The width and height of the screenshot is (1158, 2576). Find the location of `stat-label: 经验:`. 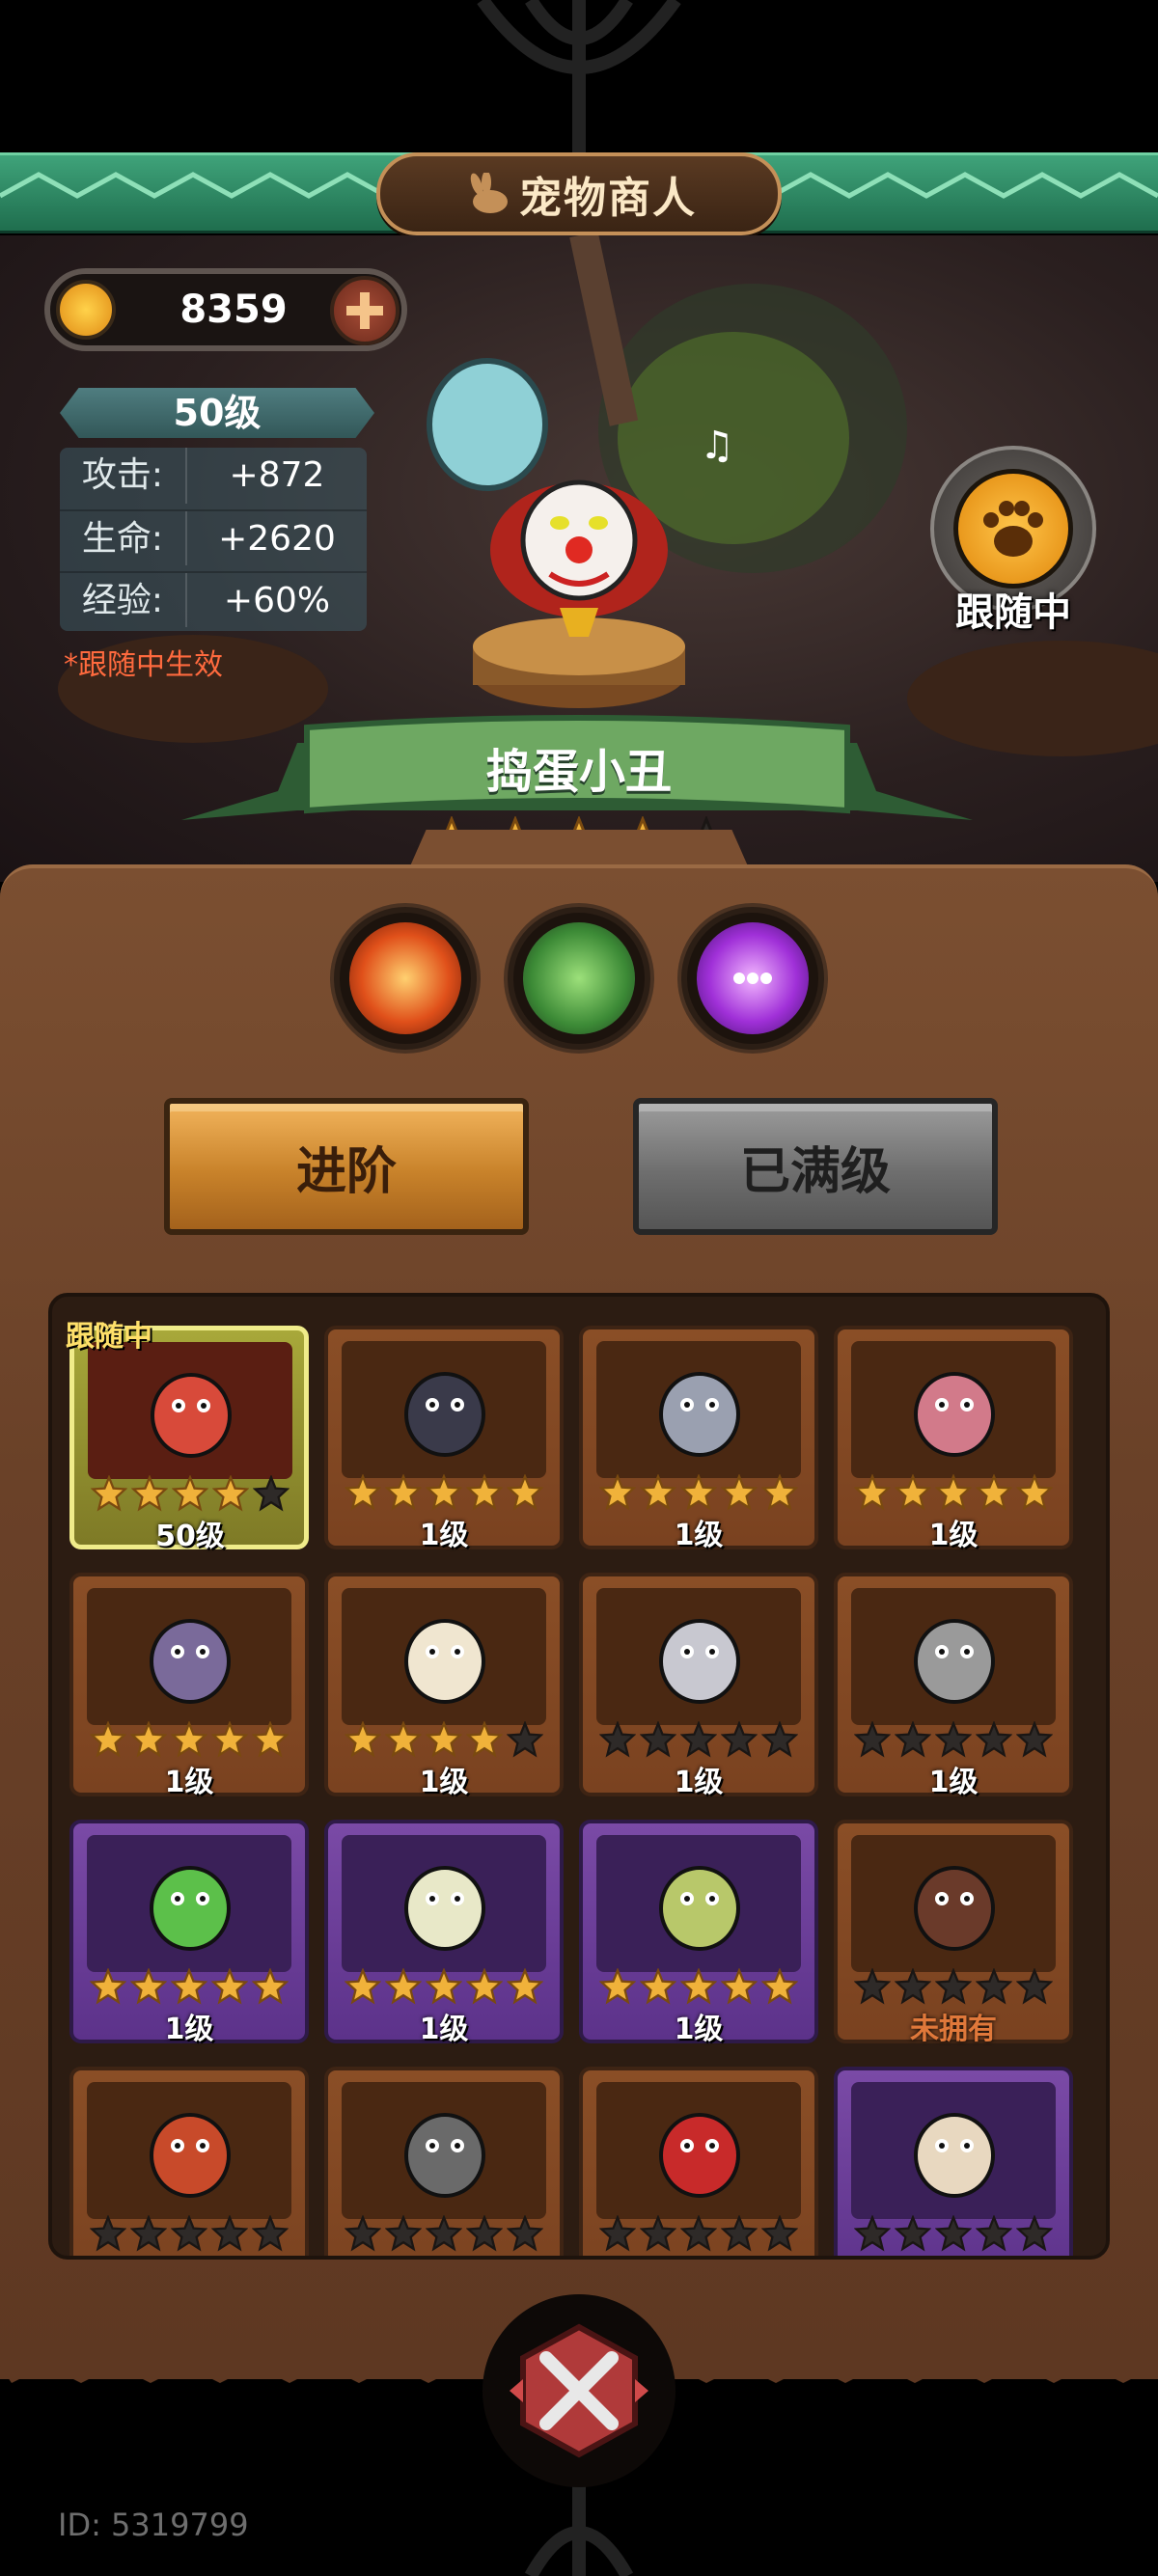

stat-label: 经验: is located at coordinates (122, 600).